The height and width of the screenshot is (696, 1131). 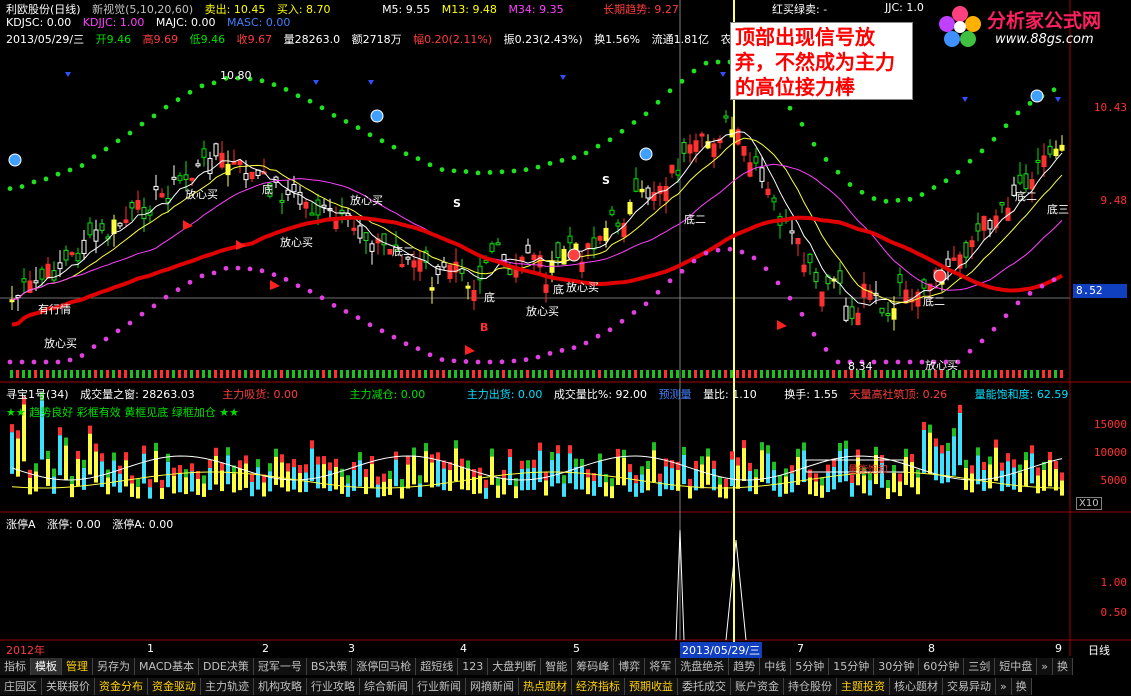 I want to click on tab-21: 30分钟, so click(x=897, y=666).